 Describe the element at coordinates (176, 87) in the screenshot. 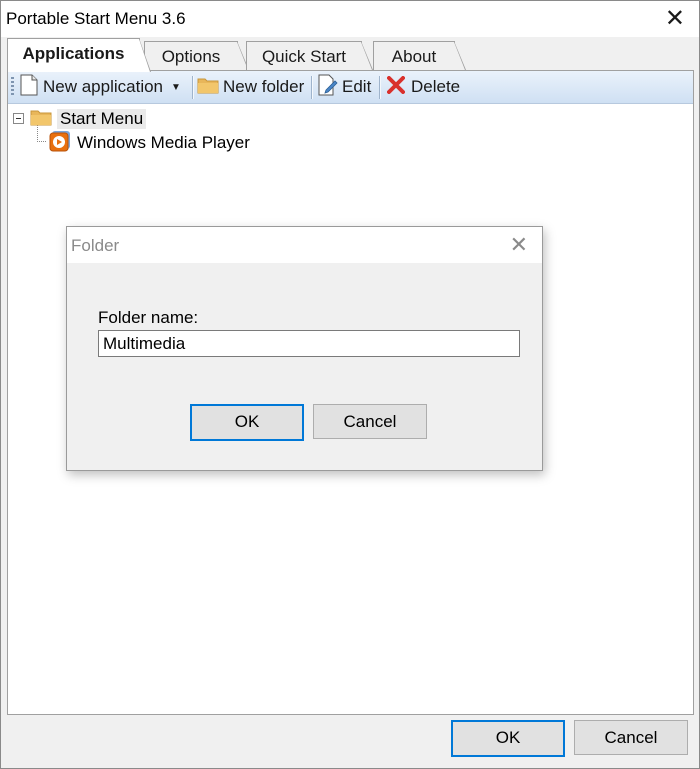

I see `chevron-down-icon: ▼` at that location.